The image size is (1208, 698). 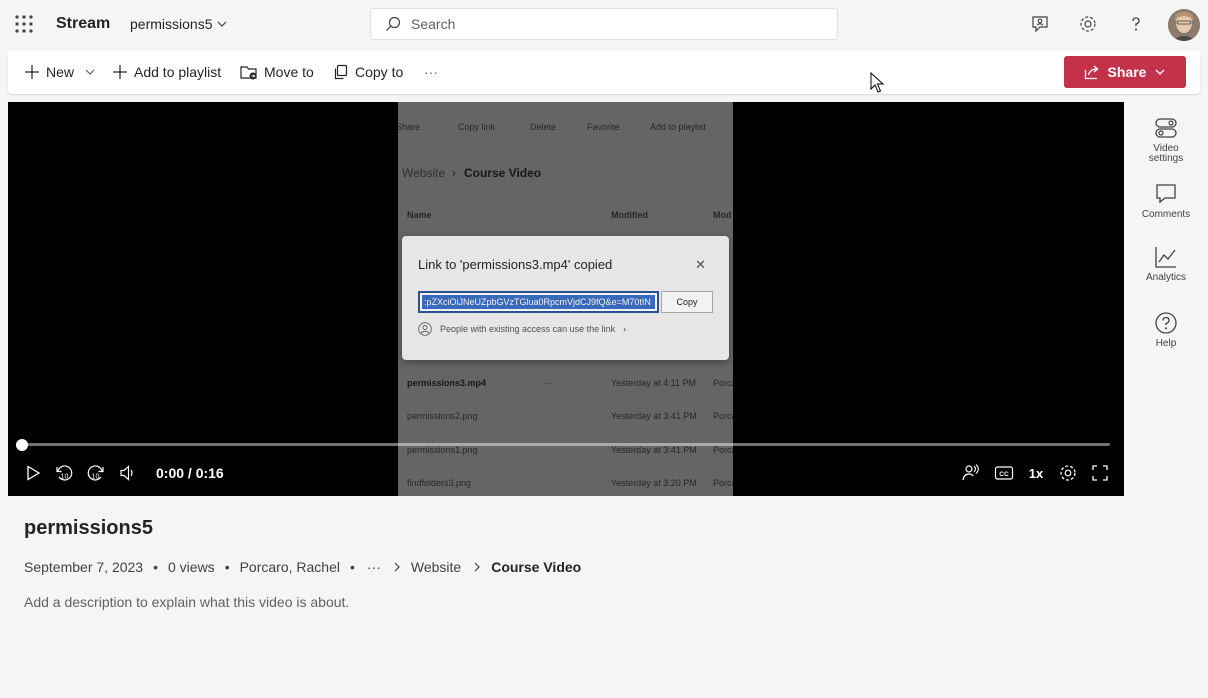 What do you see at coordinates (22, 445) in the screenshot?
I see `progress-thumb` at bounding box center [22, 445].